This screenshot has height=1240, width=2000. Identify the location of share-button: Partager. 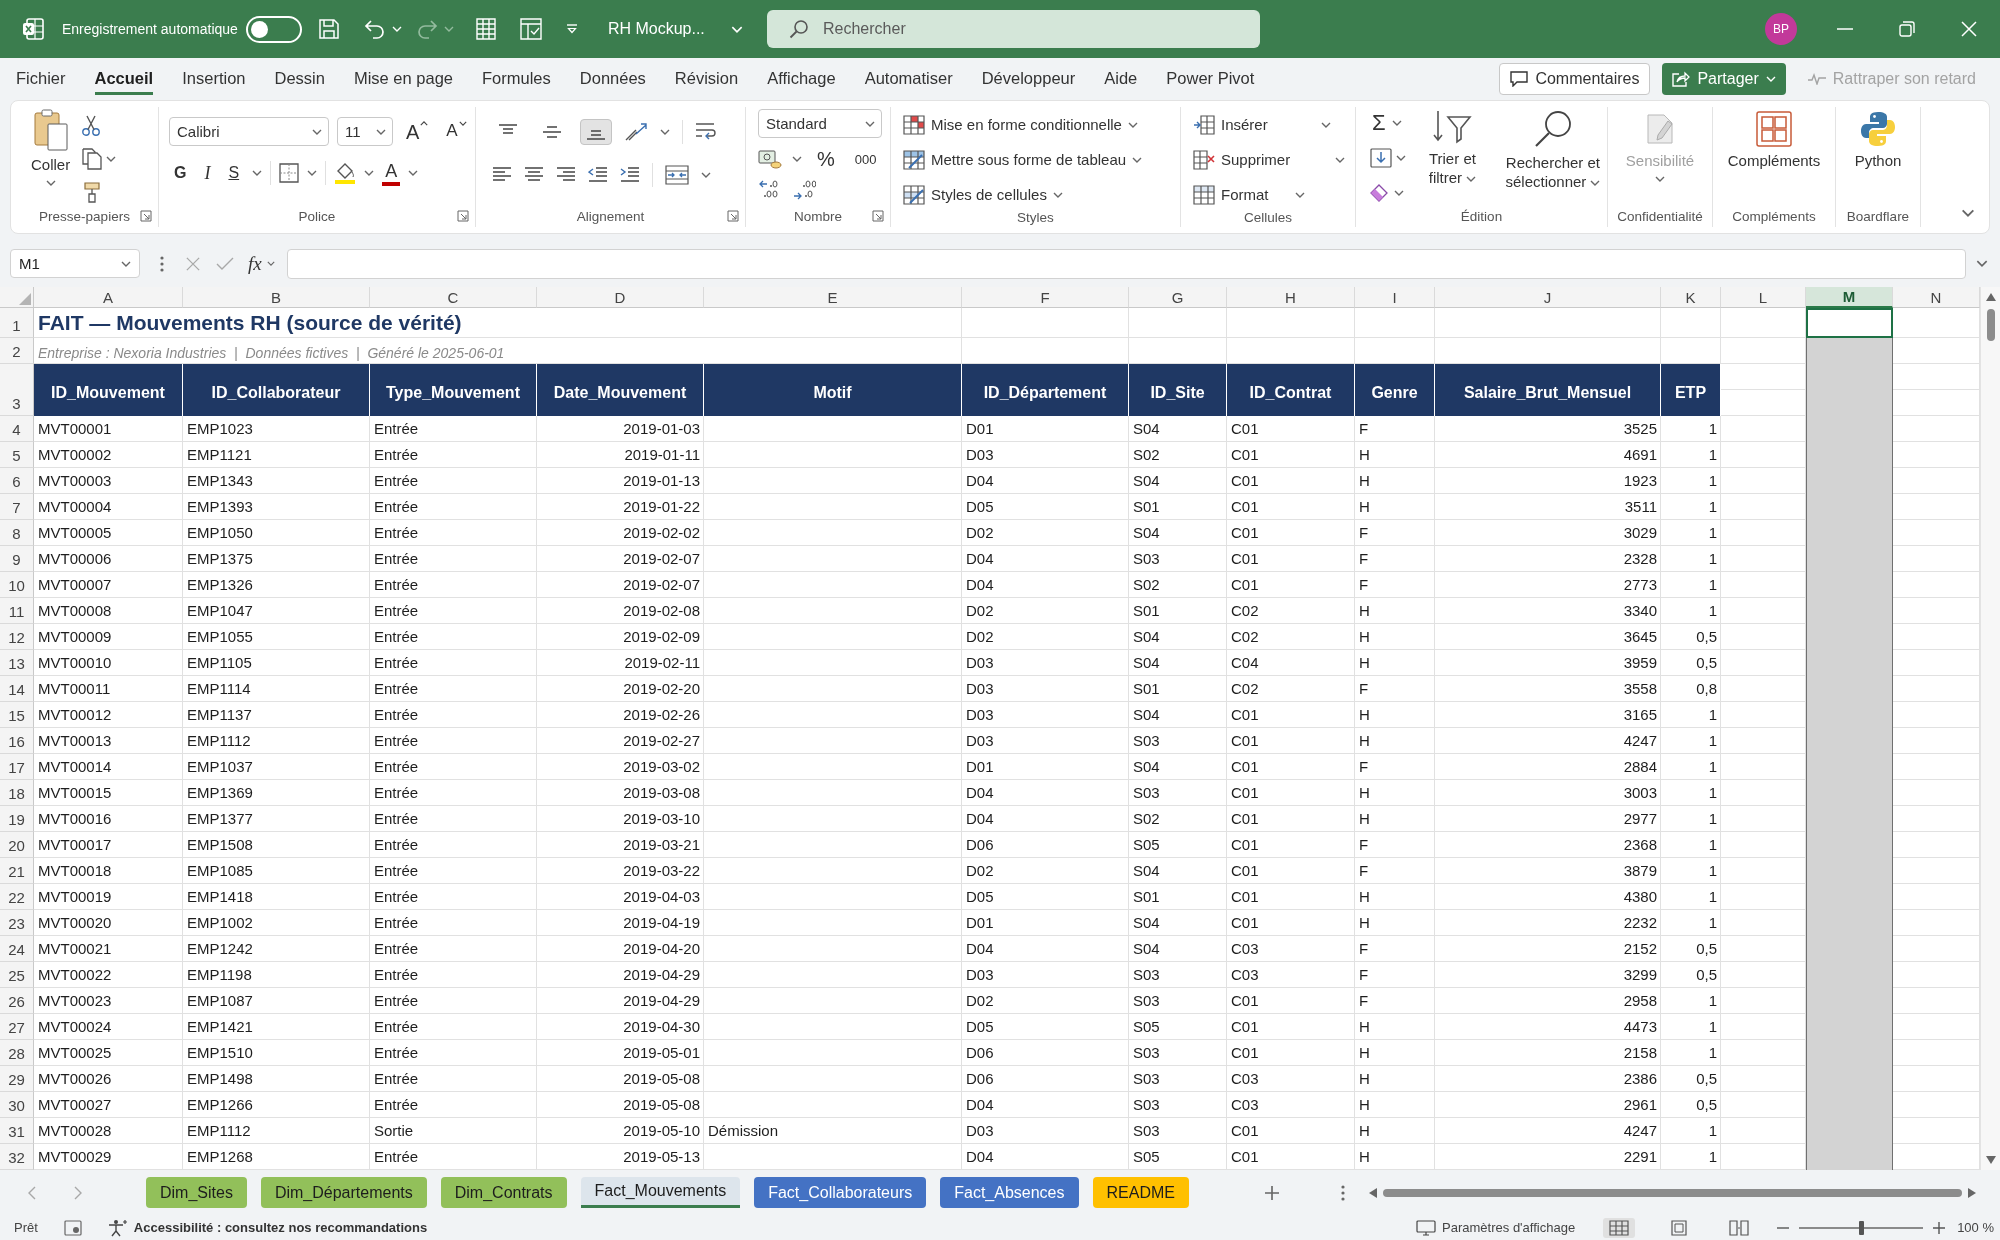
(1724, 79).